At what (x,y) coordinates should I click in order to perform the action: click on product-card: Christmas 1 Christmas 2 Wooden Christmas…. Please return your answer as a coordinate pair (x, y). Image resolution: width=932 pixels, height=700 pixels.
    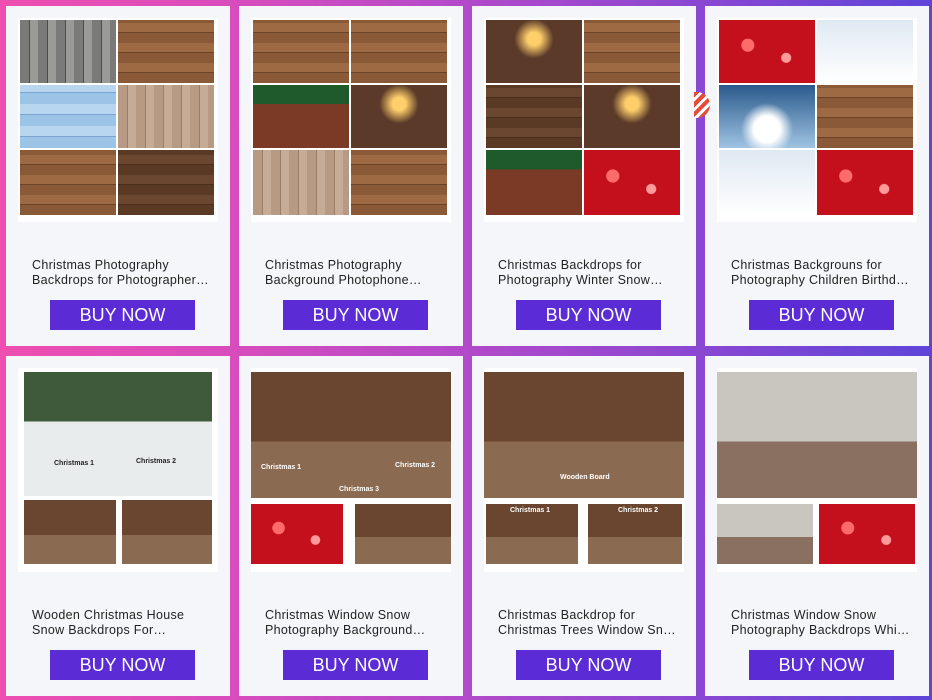
    Looking at the image, I should click on (118, 526).